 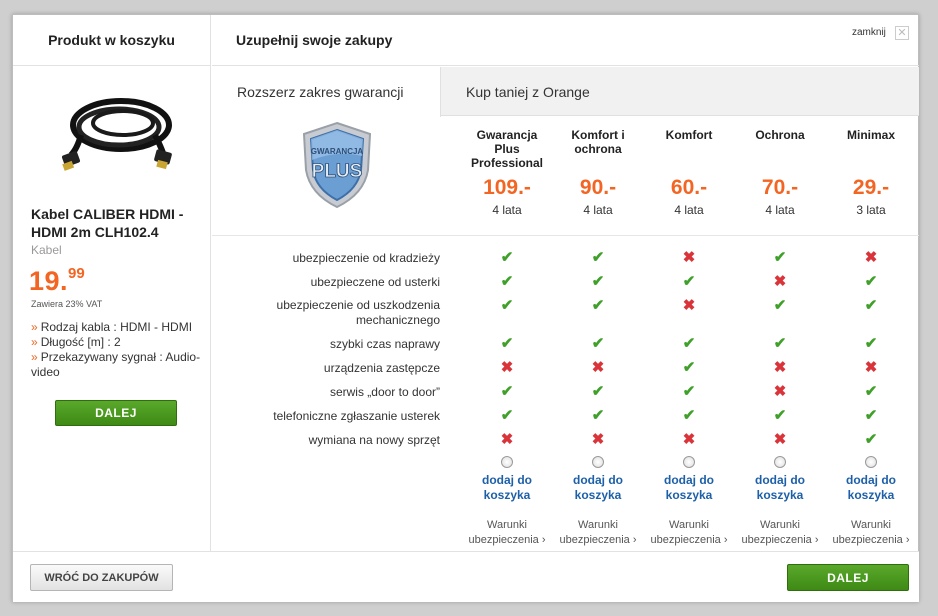 I want to click on upsell-title: Uzupełnij swoje zakupy, so click(x=314, y=40).